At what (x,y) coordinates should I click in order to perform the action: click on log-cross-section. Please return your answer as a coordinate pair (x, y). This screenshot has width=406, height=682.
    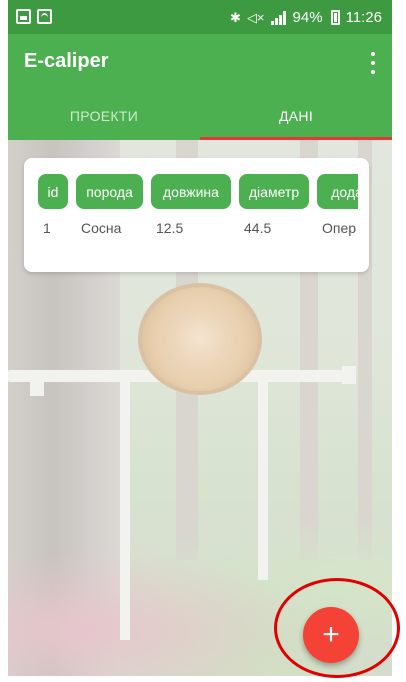
    Looking at the image, I should click on (200, 339).